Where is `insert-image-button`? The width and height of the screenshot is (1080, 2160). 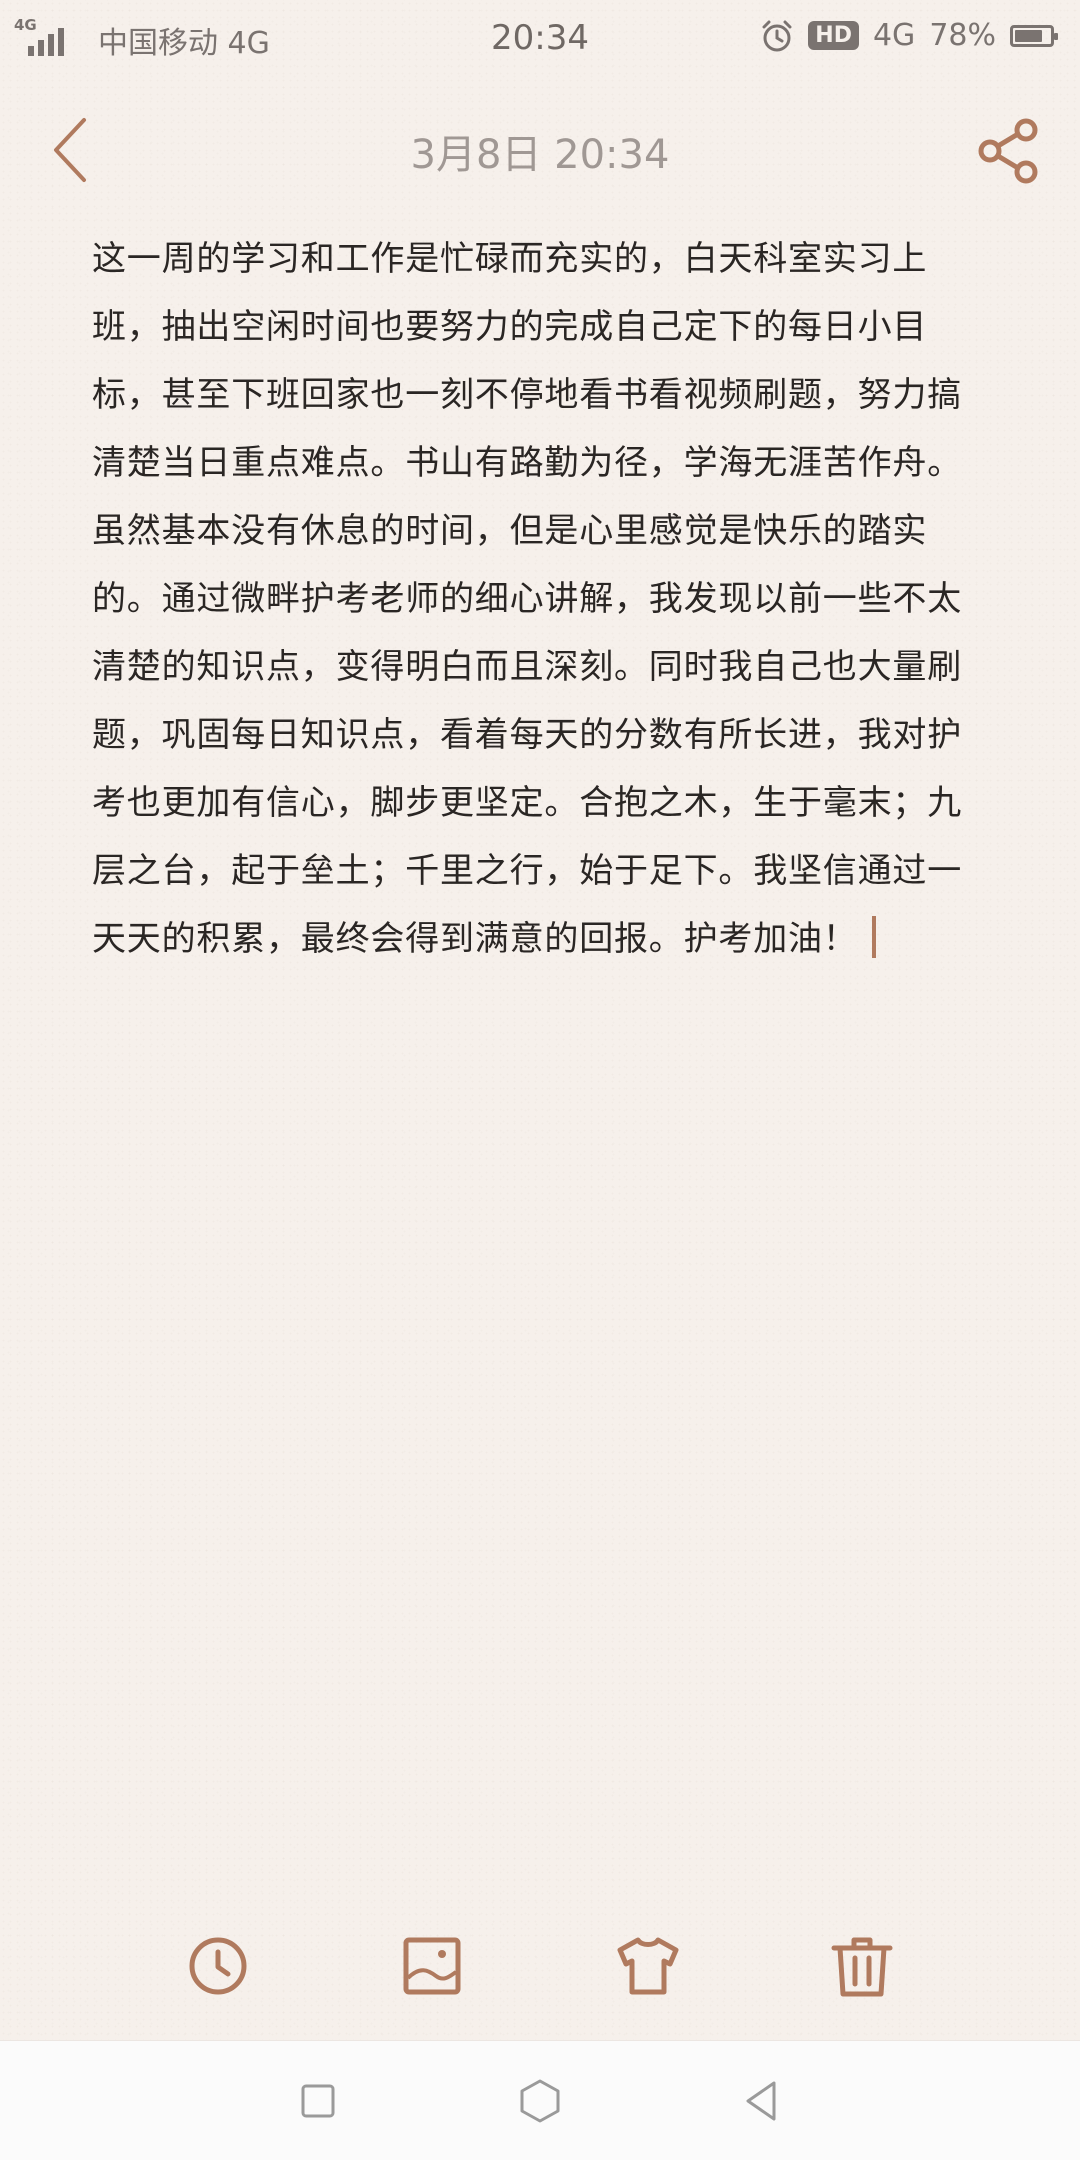 insert-image-button is located at coordinates (432, 1966).